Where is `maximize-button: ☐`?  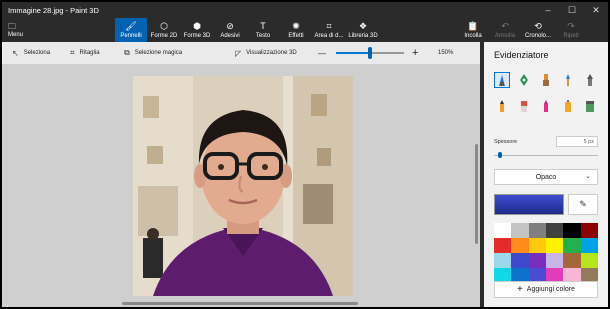 maximize-button: ☐ is located at coordinates (572, 10).